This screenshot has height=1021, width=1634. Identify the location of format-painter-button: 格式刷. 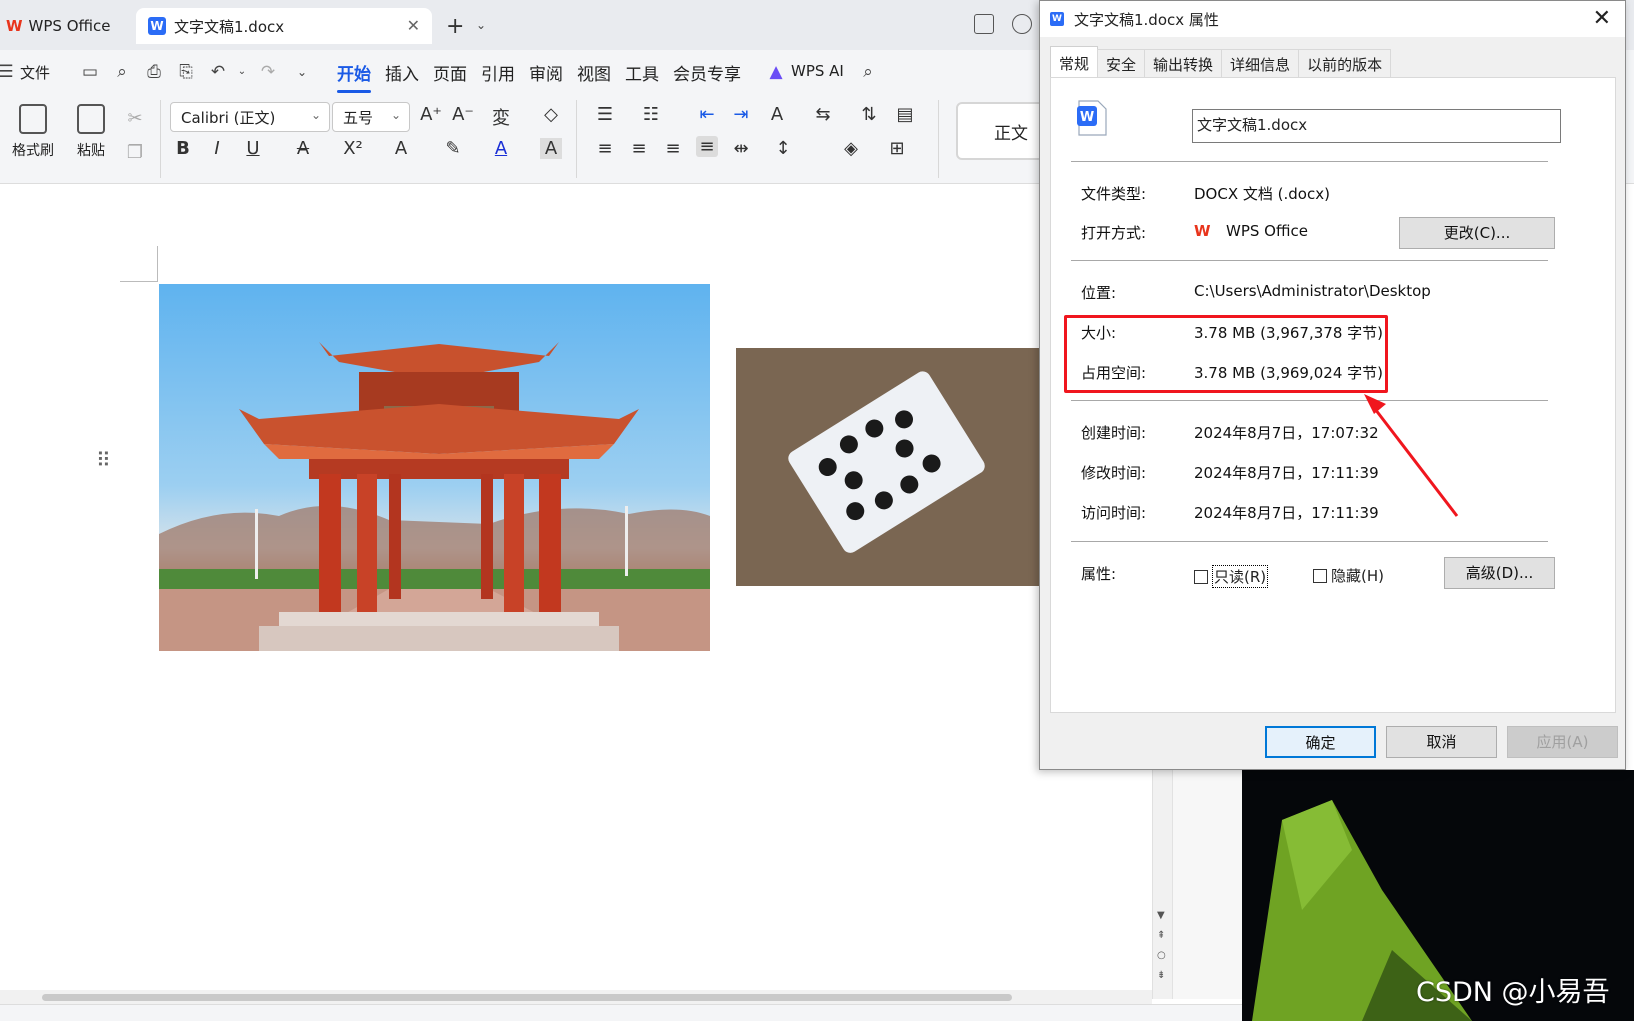
(33, 132).